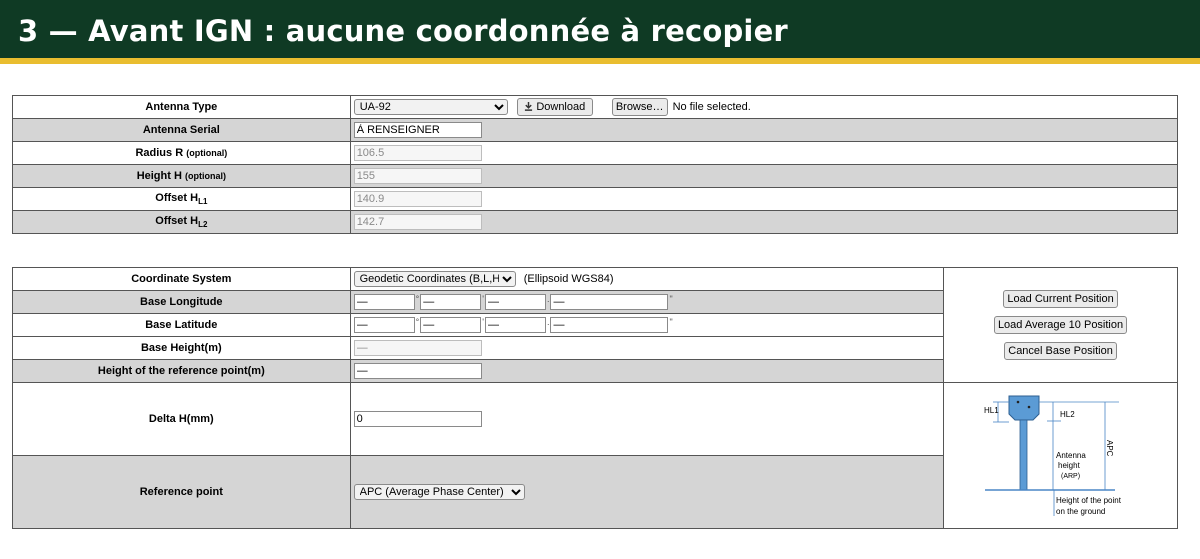  What do you see at coordinates (515, 325) in the screenshot?
I see `latitude-seconds-input` at bounding box center [515, 325].